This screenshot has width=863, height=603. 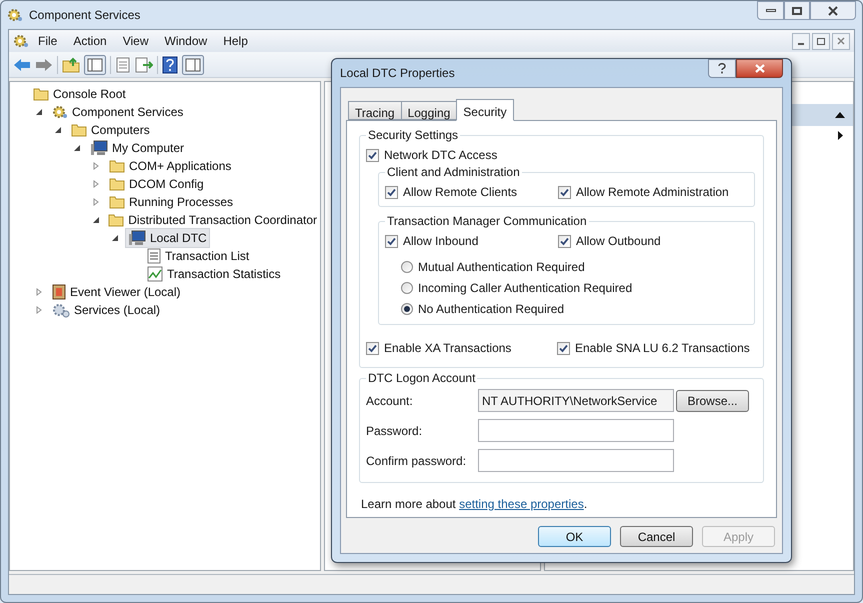 I want to click on submenu-arrow-icon, so click(x=840, y=135).